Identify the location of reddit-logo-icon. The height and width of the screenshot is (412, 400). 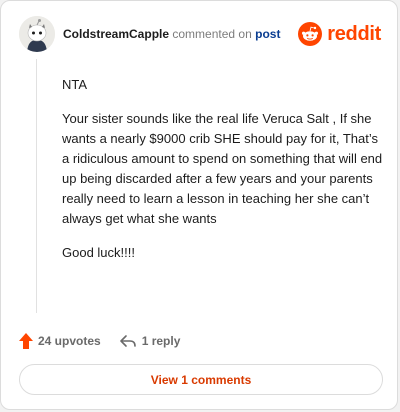
(310, 34).